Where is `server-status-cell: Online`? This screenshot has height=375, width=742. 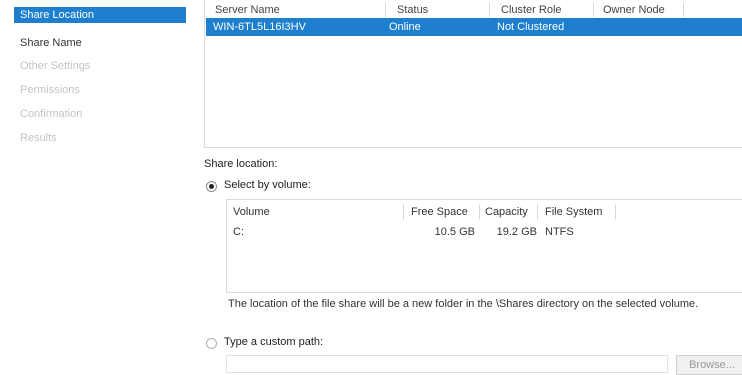 server-status-cell: Online is located at coordinates (405, 27).